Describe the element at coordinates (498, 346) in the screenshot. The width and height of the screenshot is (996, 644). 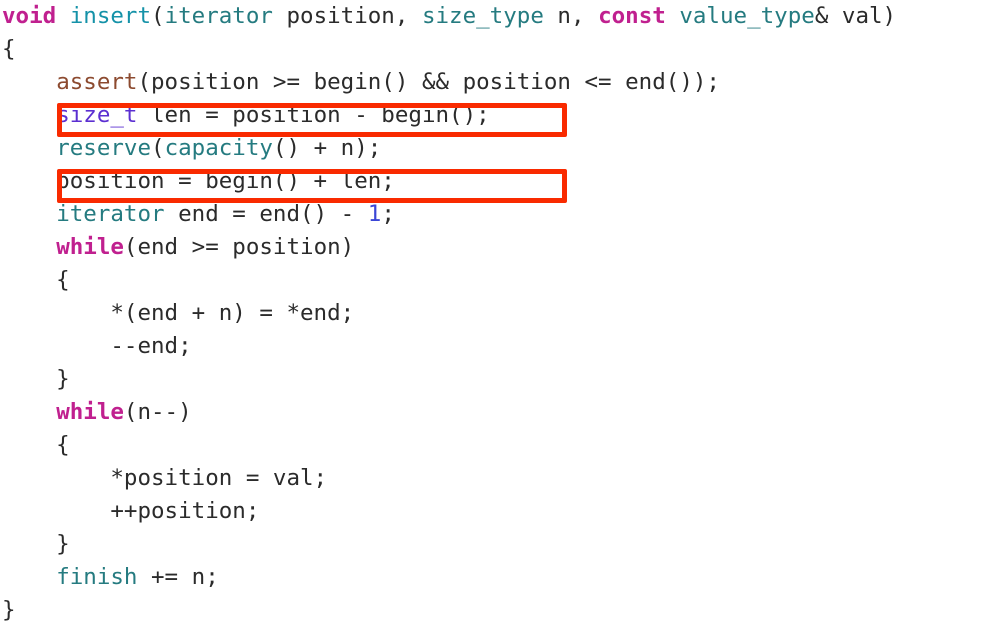
I see `code-line: --end;` at that location.